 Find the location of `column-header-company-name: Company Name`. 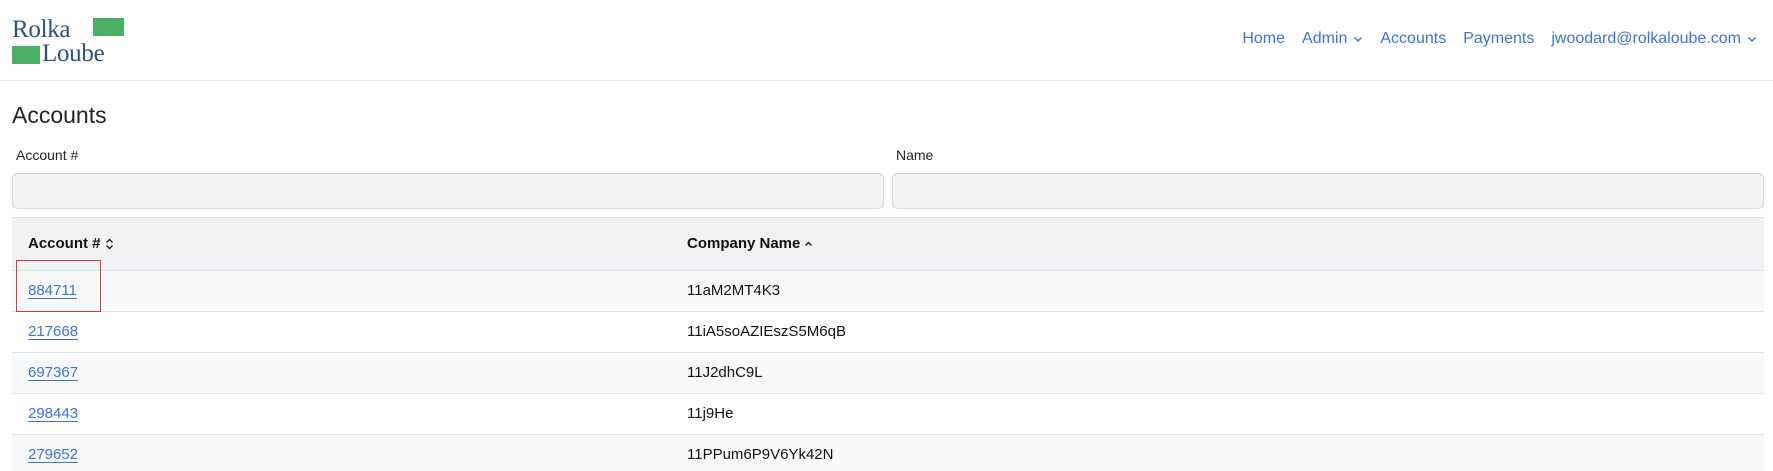

column-header-company-name: Company Name is located at coordinates (750, 243).